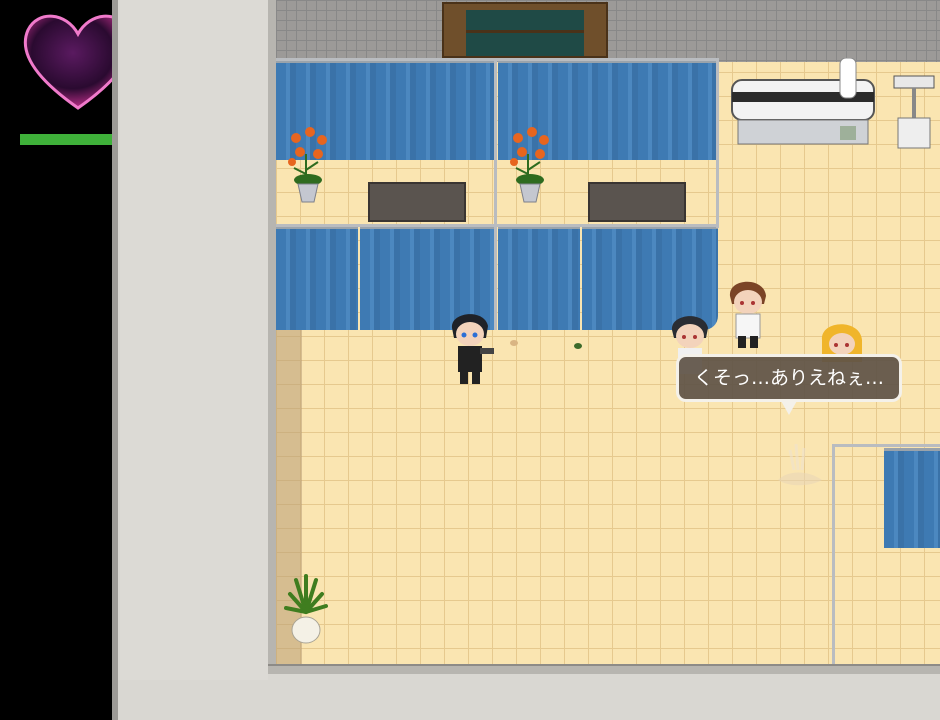  What do you see at coordinates (803, 101) in the screenshot?
I see `exam-bed-icon` at bounding box center [803, 101].